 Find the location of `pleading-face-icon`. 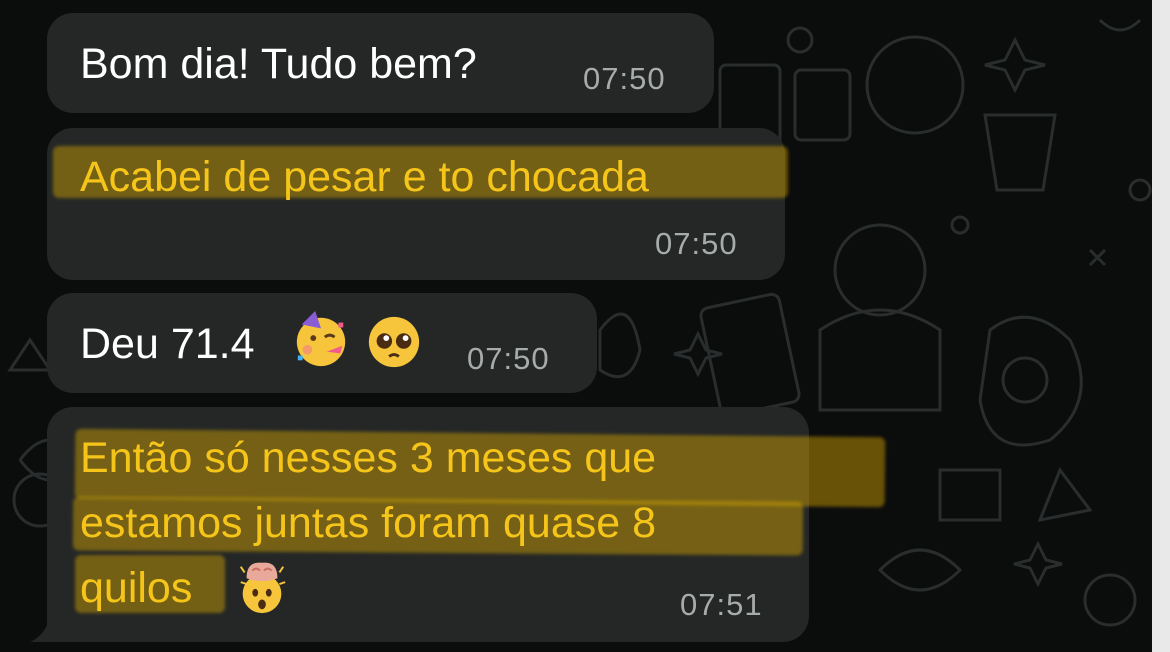

pleading-face-icon is located at coordinates (394, 342).